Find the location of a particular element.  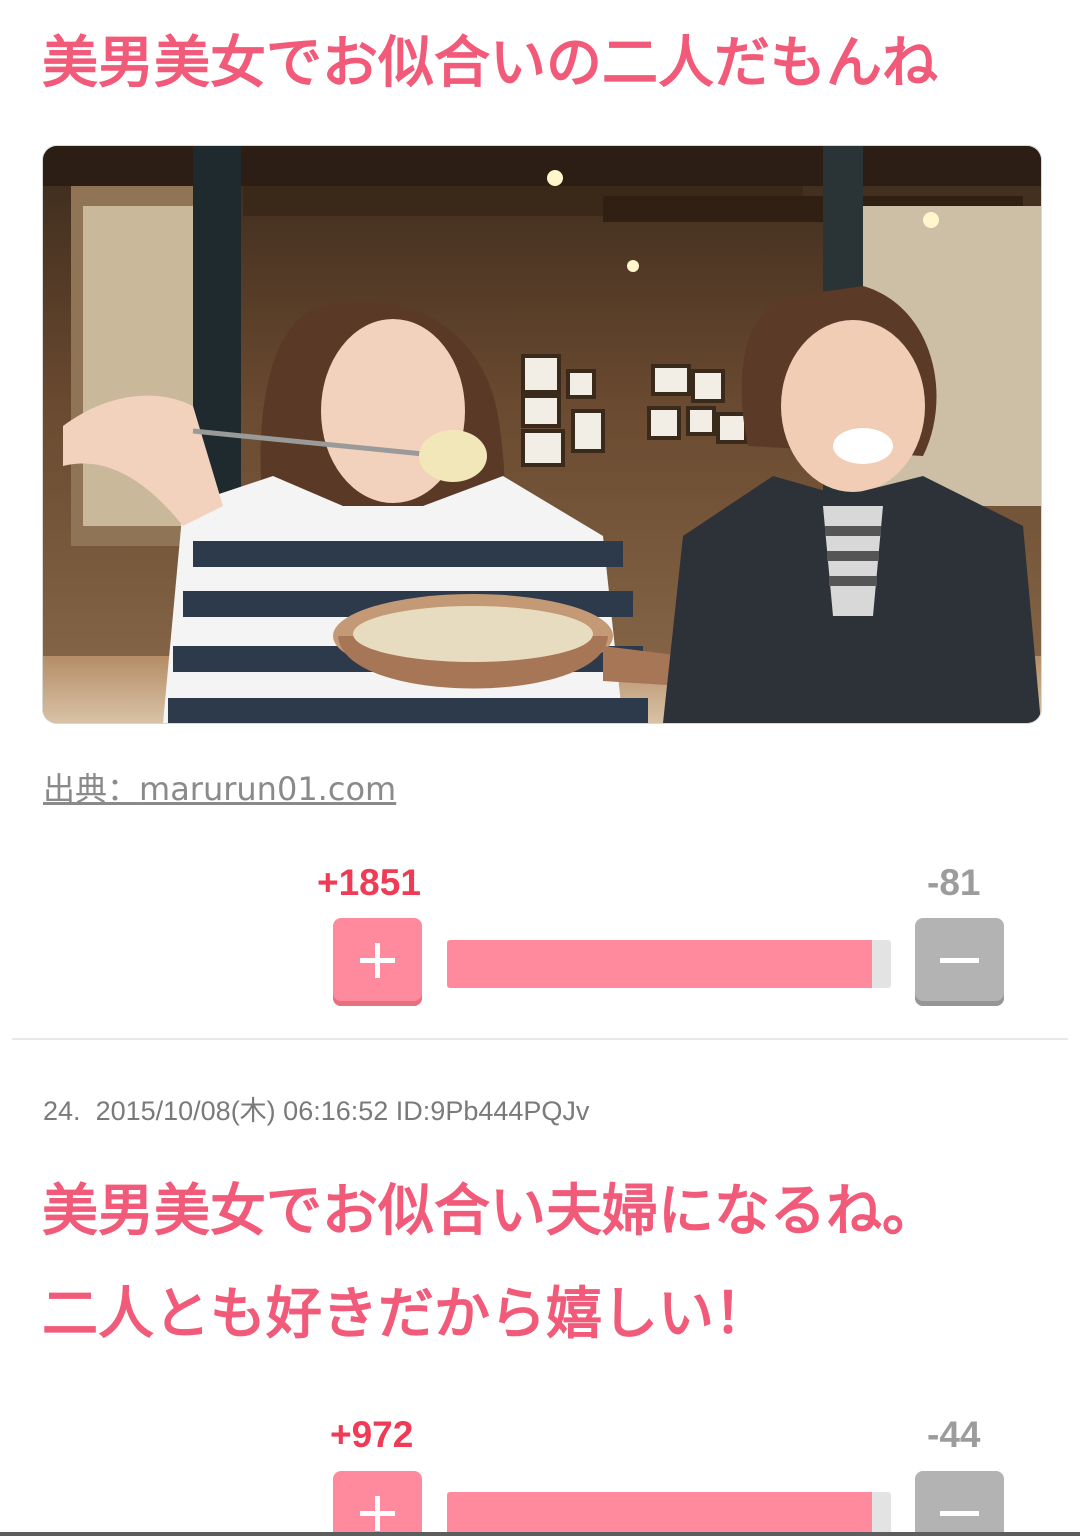

source-domain: marurun01.com is located at coordinates (267, 789).